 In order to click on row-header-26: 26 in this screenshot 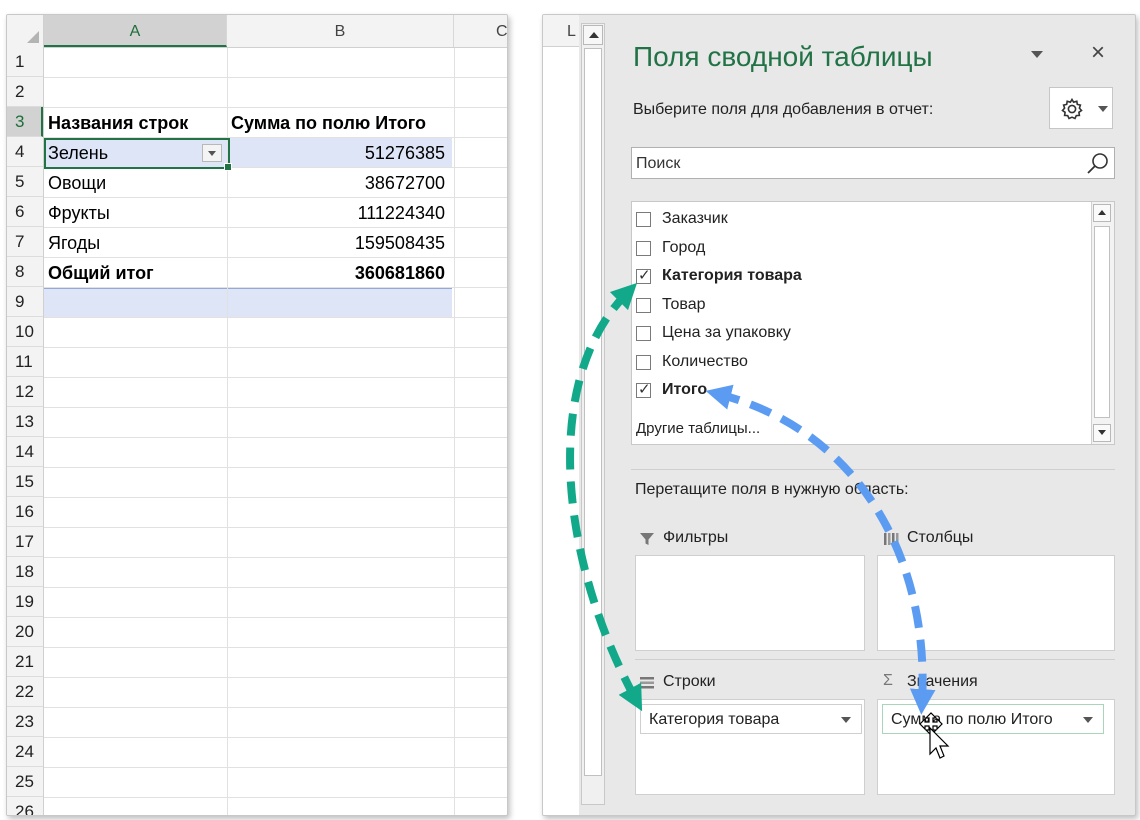, I will do `click(25, 806)`.